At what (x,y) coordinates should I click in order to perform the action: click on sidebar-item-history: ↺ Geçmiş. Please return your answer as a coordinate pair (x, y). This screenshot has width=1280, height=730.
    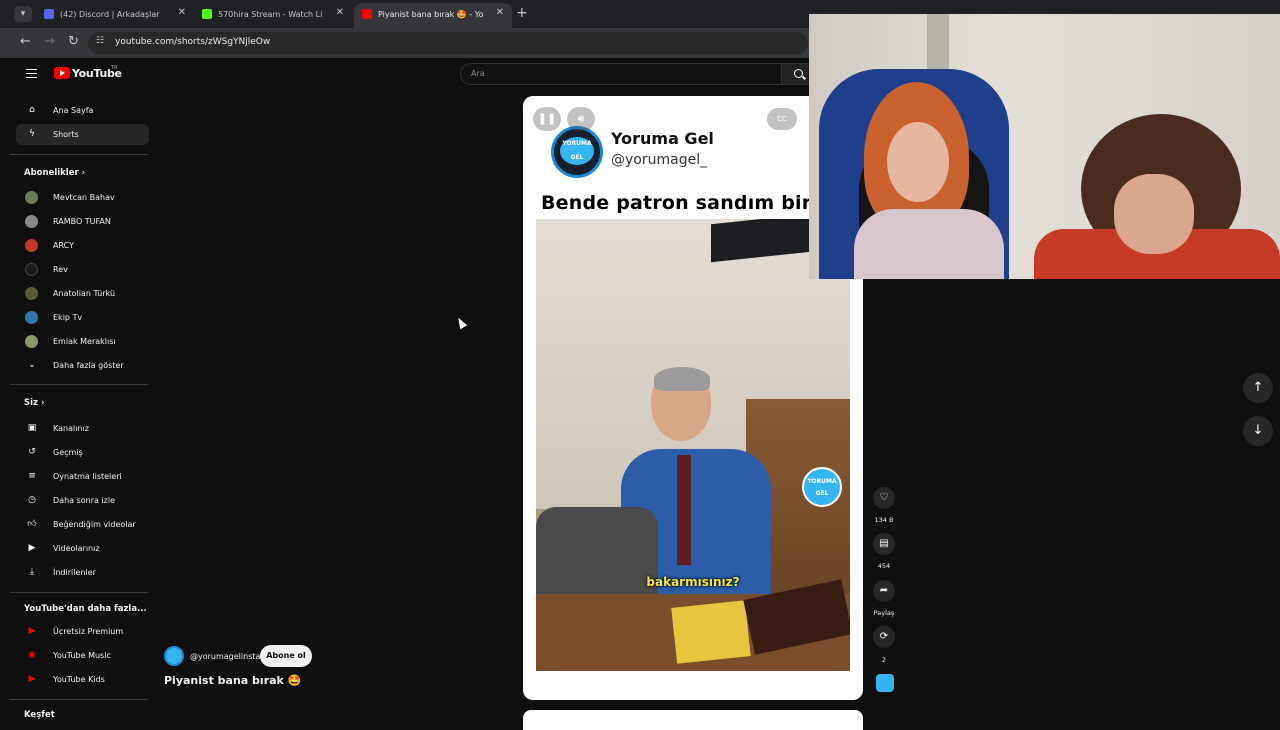
    Looking at the image, I should click on (82, 452).